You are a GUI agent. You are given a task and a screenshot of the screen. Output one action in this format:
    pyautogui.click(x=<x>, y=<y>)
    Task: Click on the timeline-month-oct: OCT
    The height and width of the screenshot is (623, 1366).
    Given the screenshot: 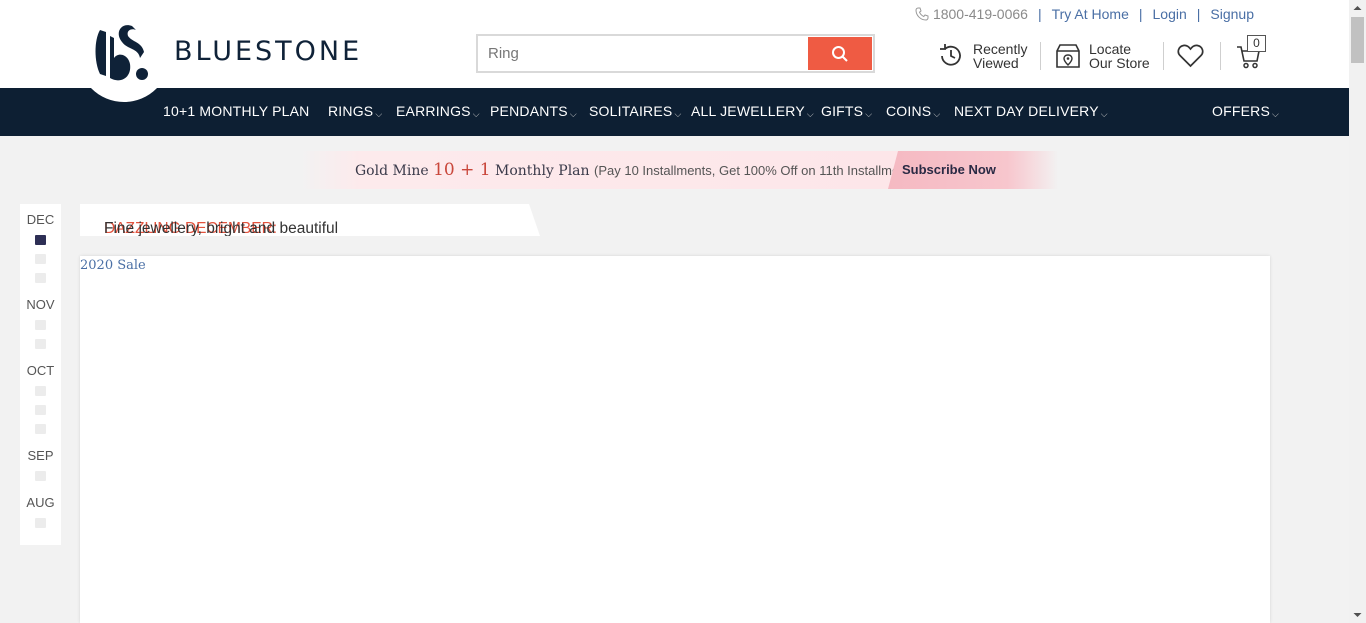 What is the action you would take?
    pyautogui.click(x=40, y=370)
    